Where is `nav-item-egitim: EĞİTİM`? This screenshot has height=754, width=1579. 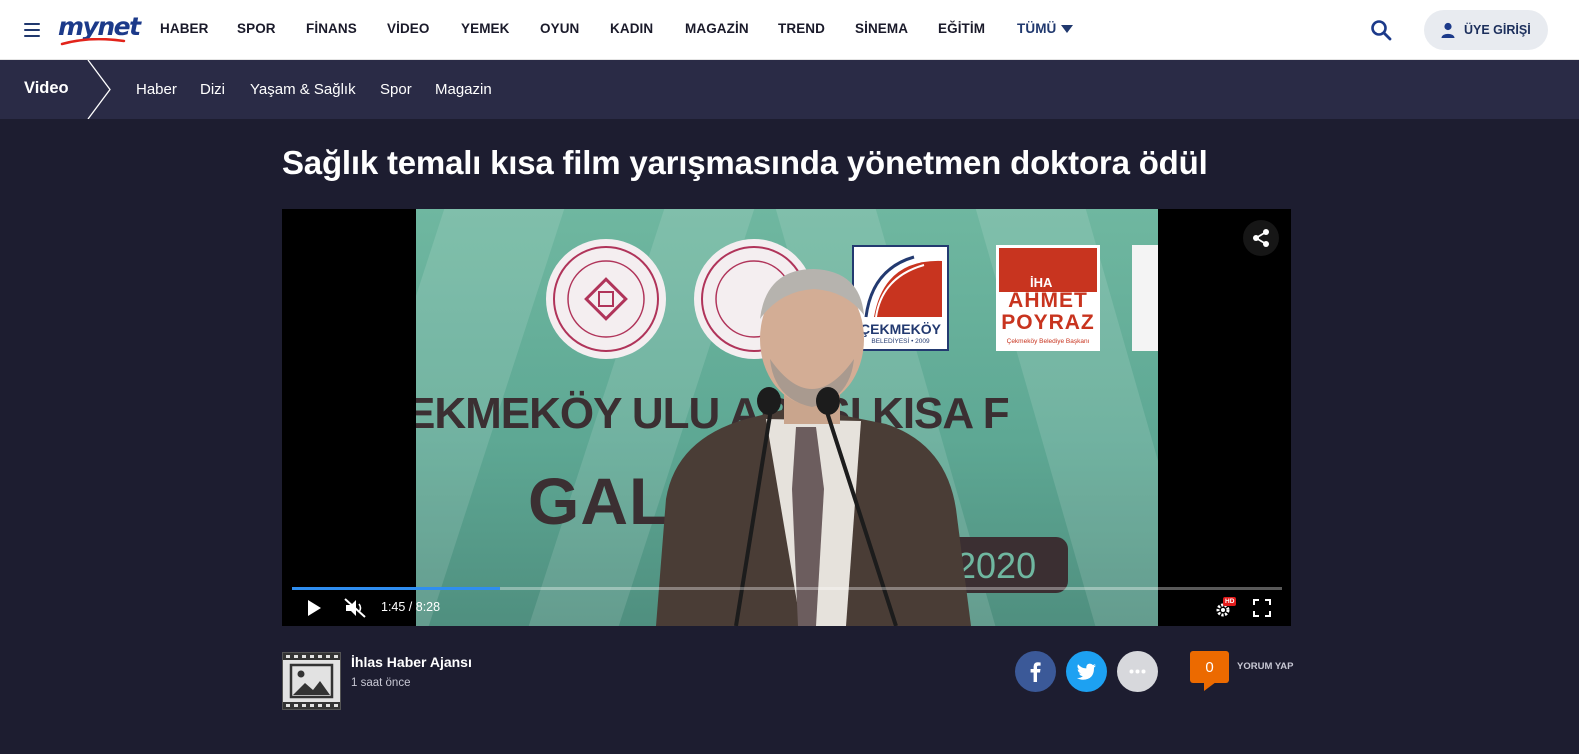
nav-item-egitim: EĞİTİM is located at coordinates (961, 28).